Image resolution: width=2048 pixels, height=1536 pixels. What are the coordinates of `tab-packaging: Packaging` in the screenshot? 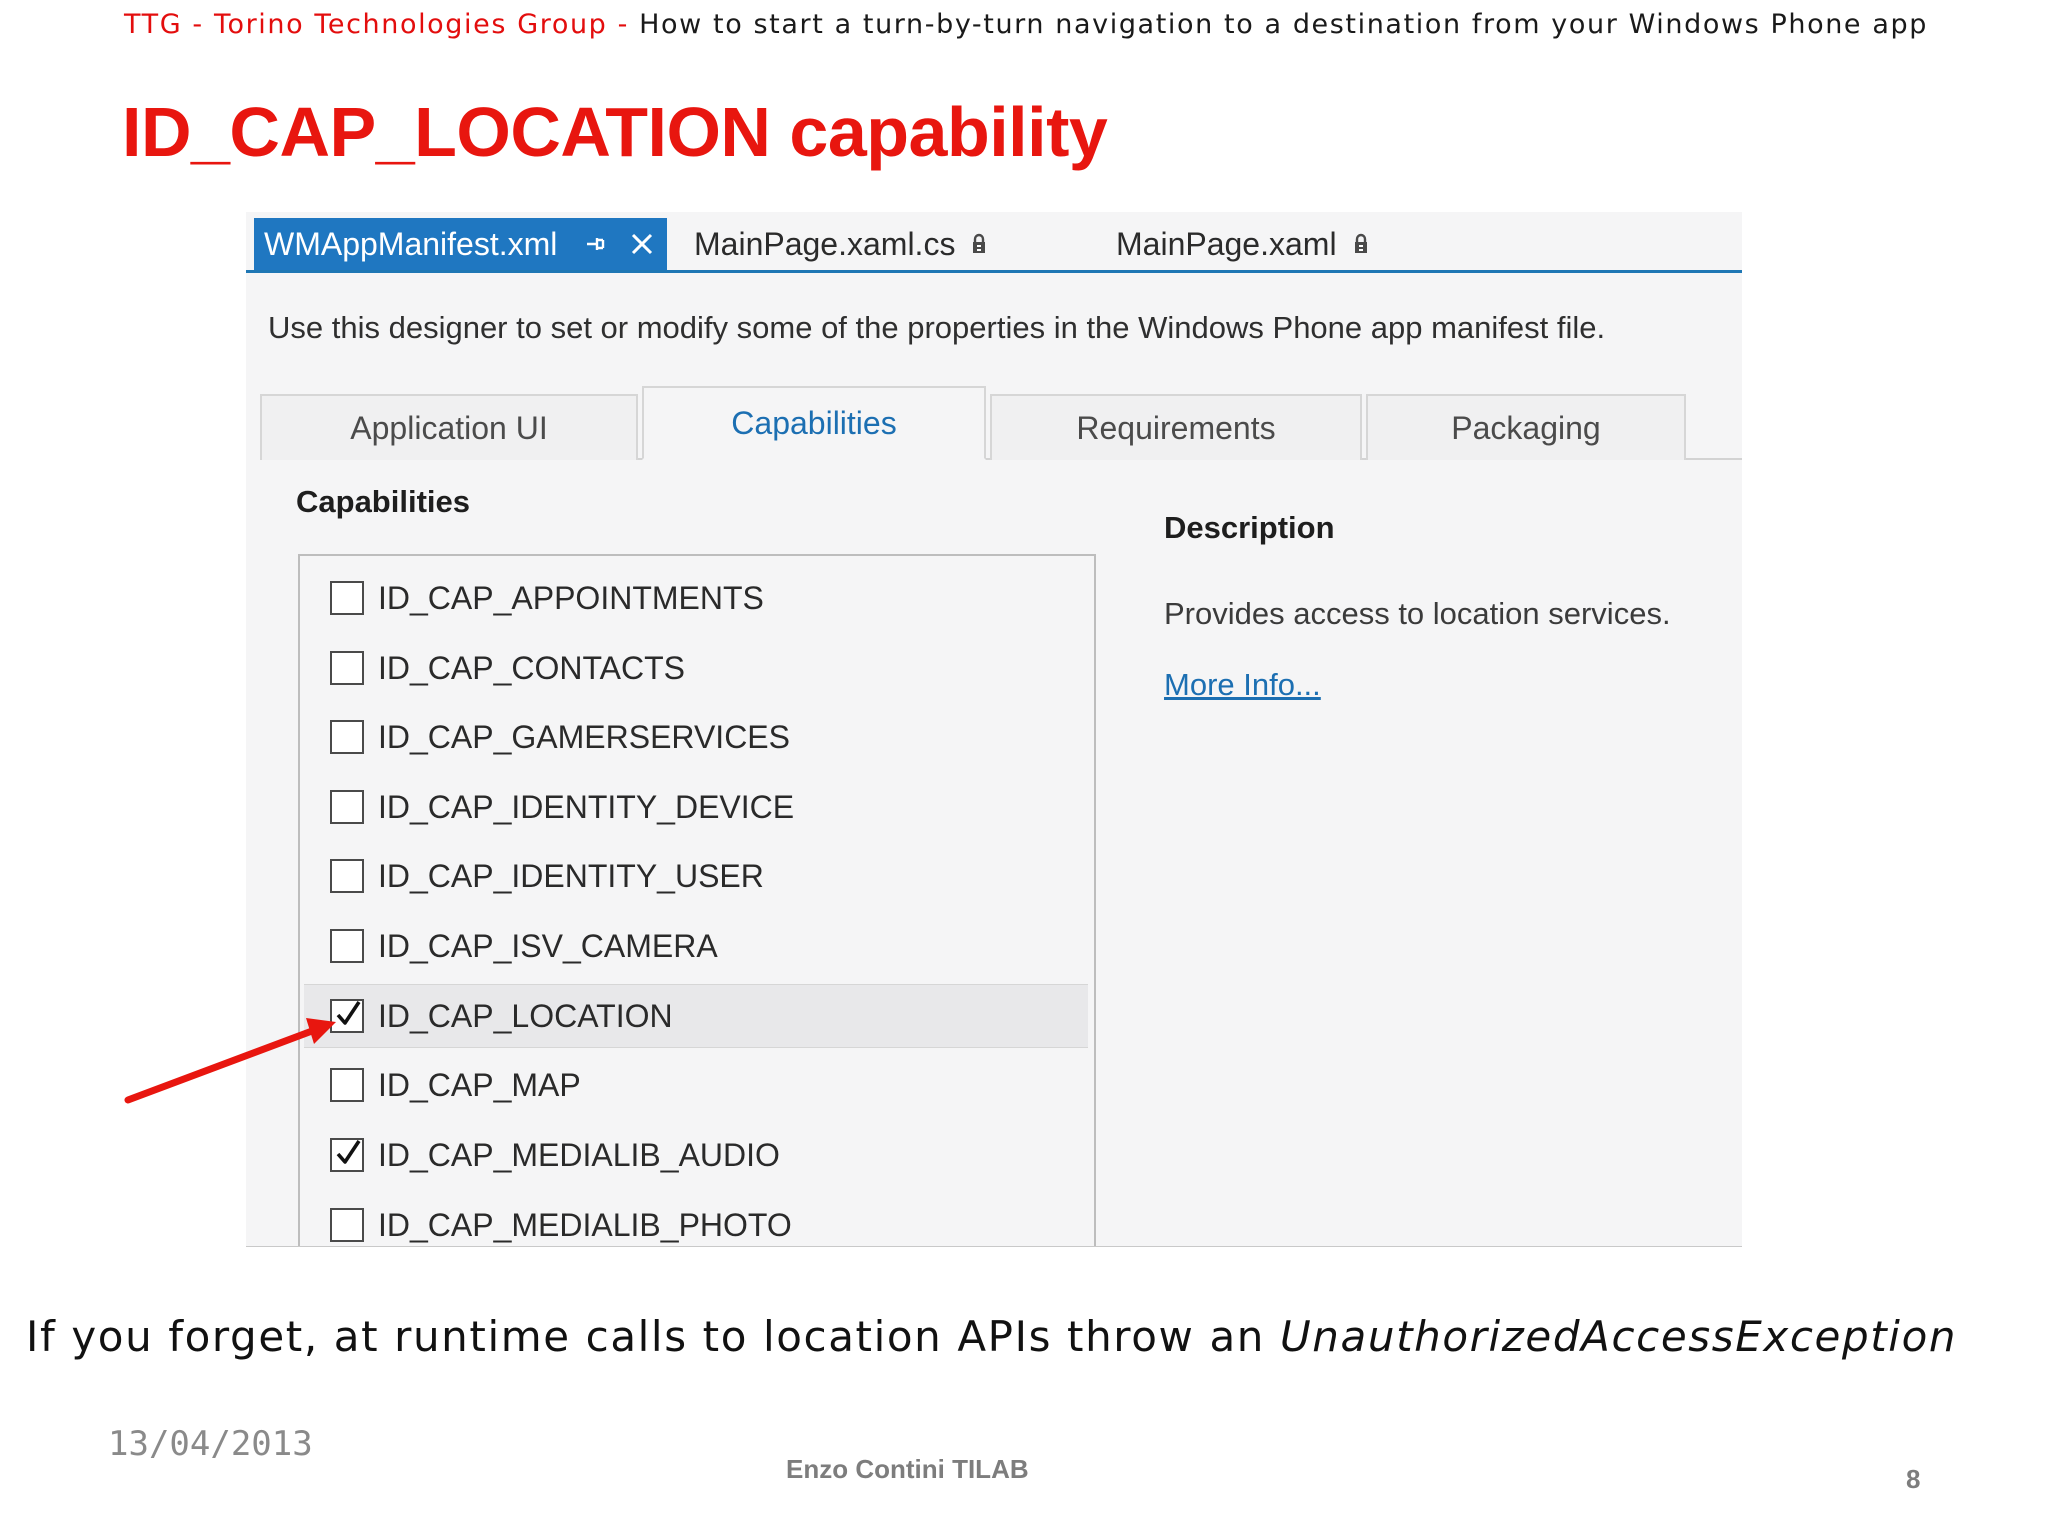 It's located at (1526, 427).